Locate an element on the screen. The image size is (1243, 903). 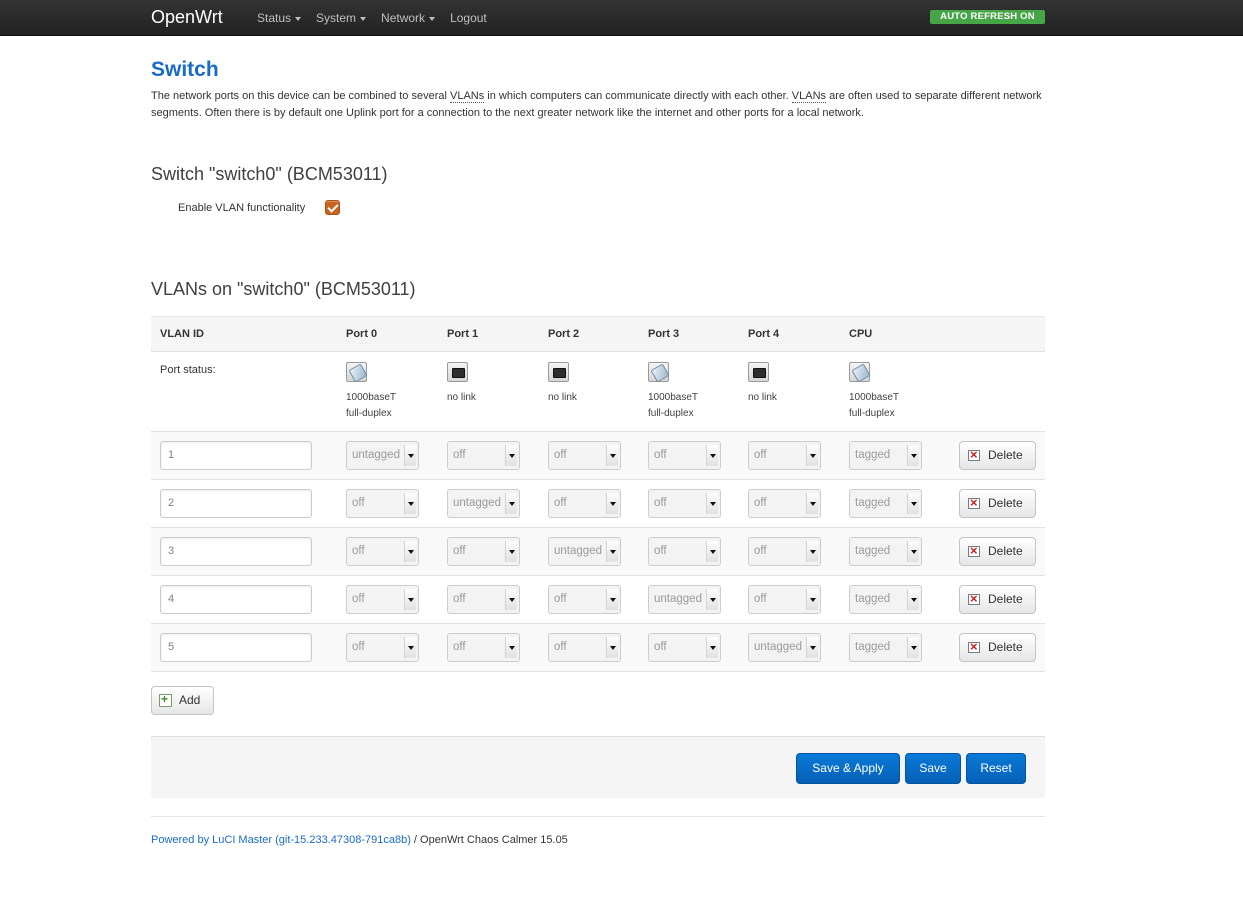
save-apply-button: Save & Apply is located at coordinates (848, 768).